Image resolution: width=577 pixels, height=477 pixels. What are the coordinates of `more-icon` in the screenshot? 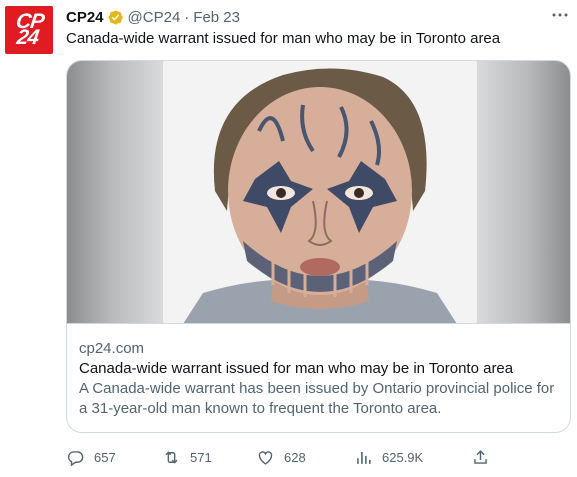 It's located at (560, 15).